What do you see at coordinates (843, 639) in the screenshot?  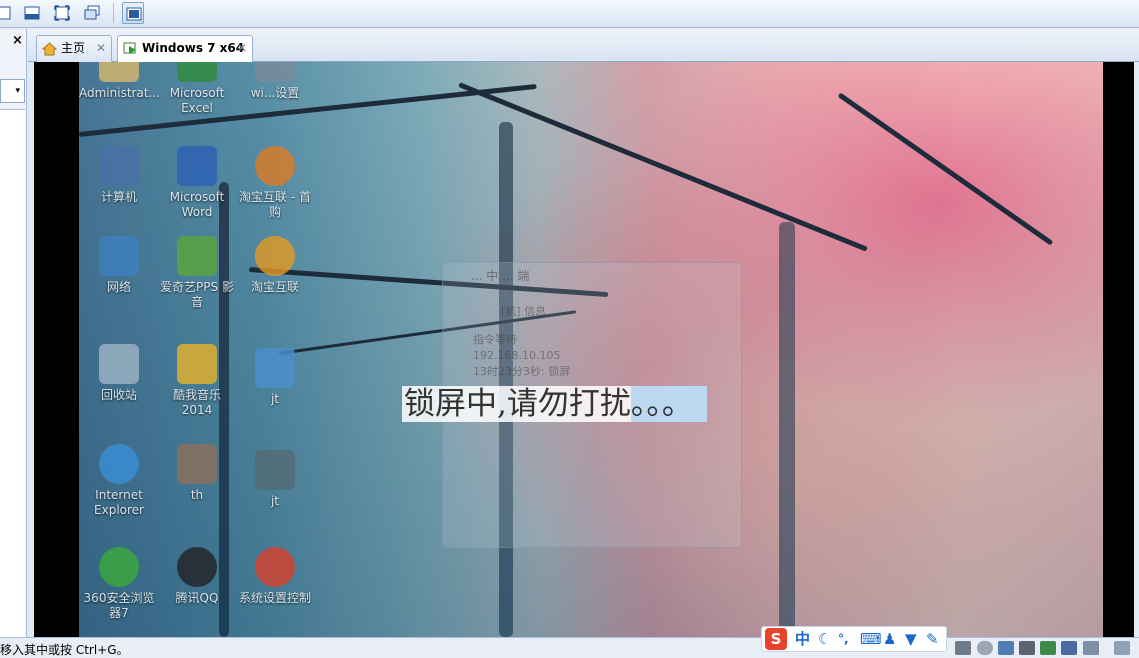 I see `punct-icon: °,` at bounding box center [843, 639].